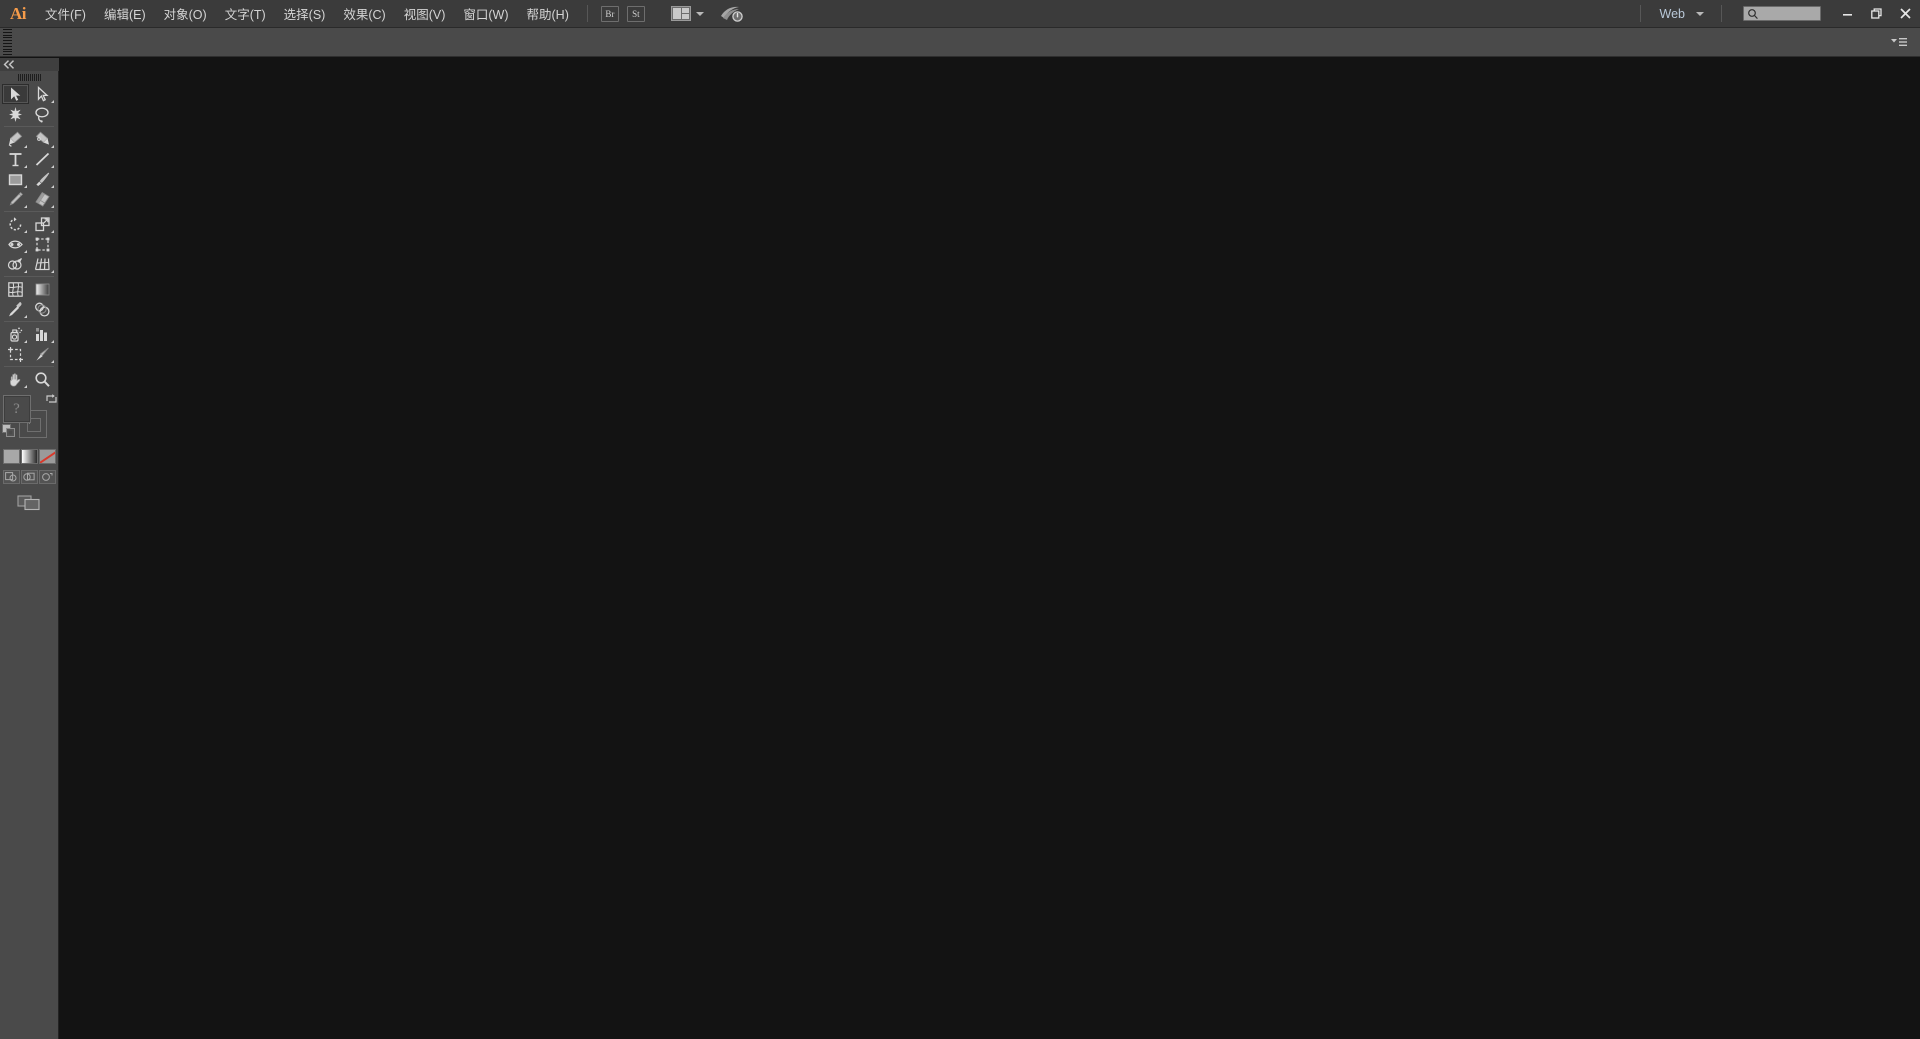 The width and height of the screenshot is (1920, 1039). I want to click on color-mode-color, so click(11, 456).